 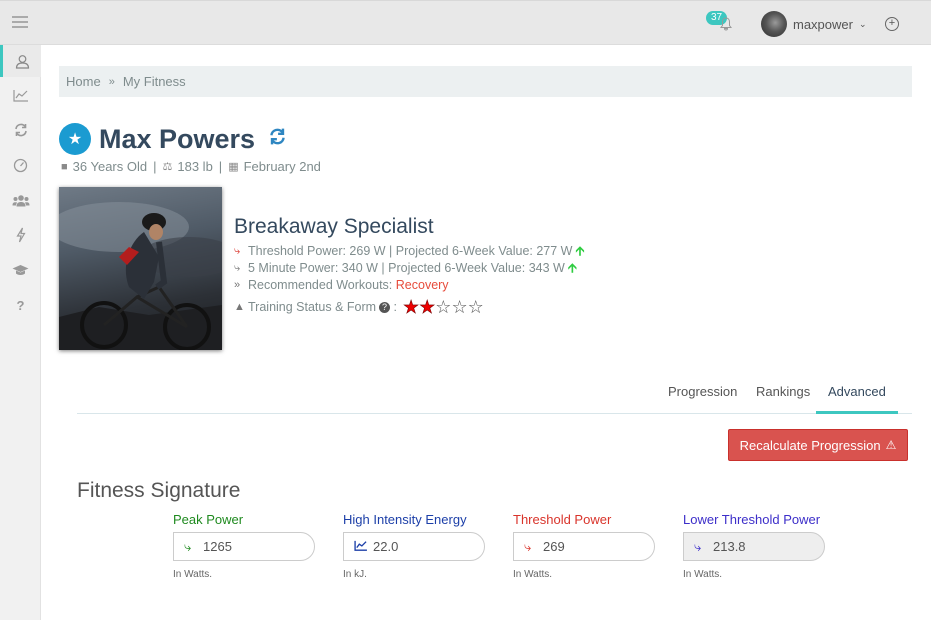 I want to click on field-label: Peak Power, so click(x=208, y=519).